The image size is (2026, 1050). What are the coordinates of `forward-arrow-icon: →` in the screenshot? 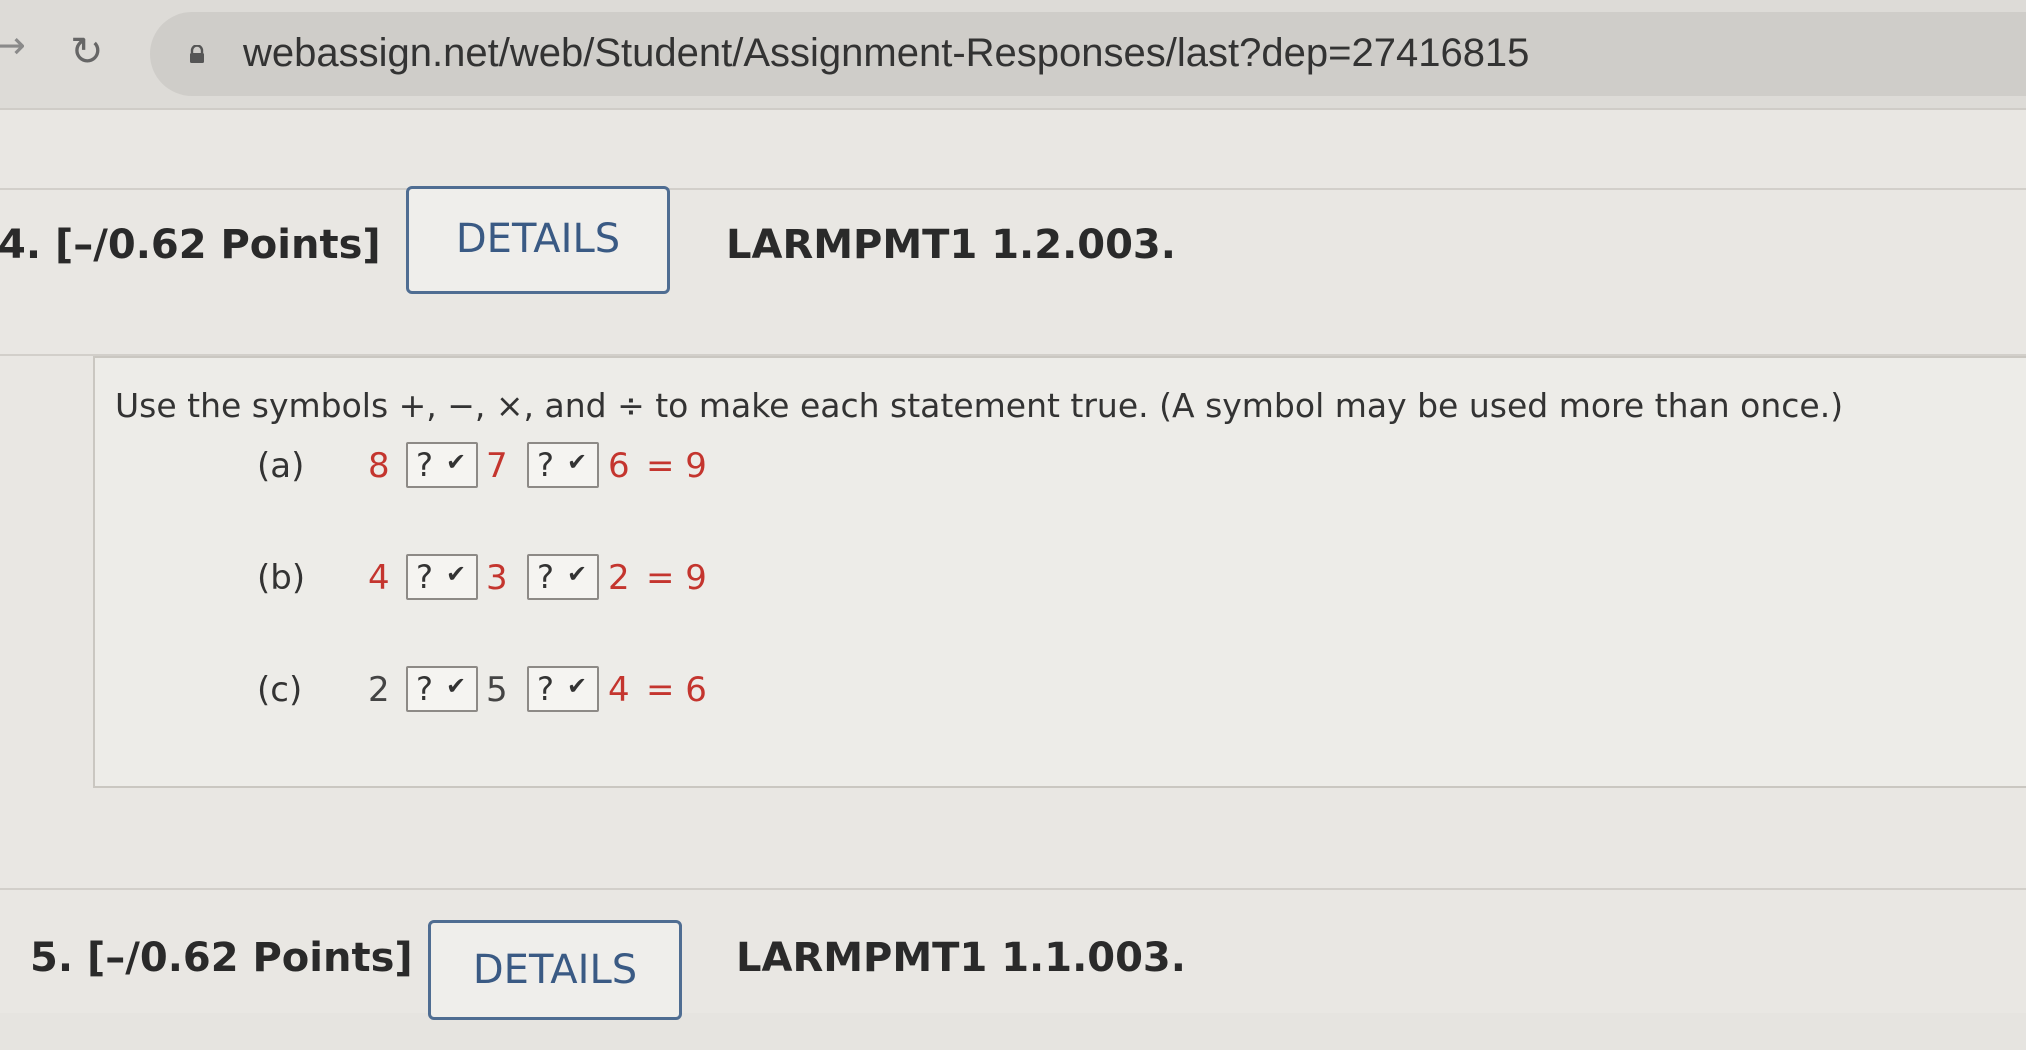 It's located at (13, 45).